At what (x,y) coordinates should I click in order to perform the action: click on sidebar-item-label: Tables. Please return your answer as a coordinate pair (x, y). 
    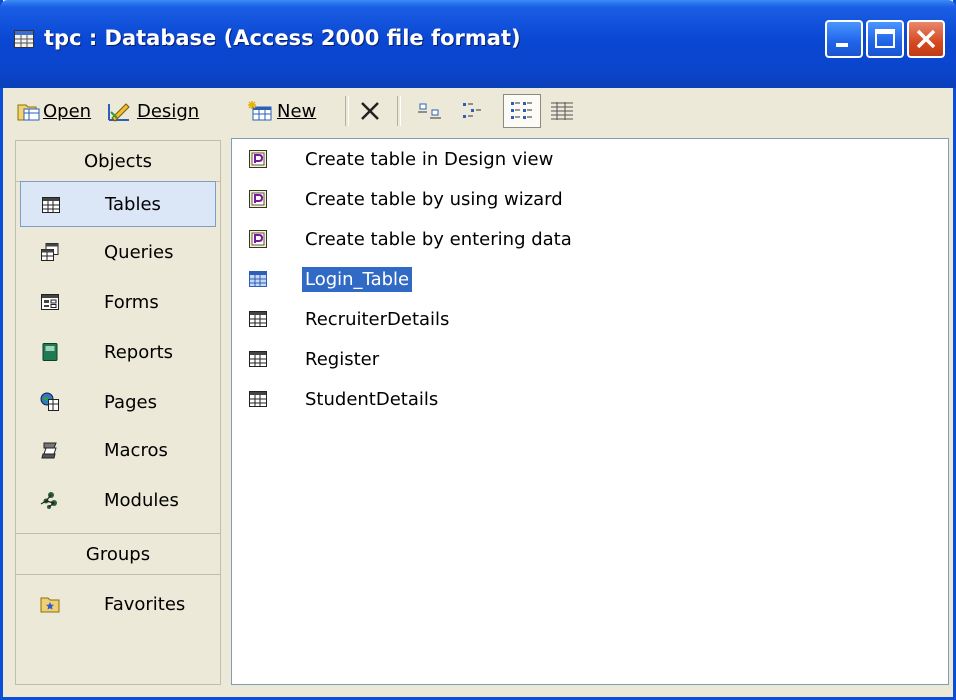
    Looking at the image, I should click on (133, 204).